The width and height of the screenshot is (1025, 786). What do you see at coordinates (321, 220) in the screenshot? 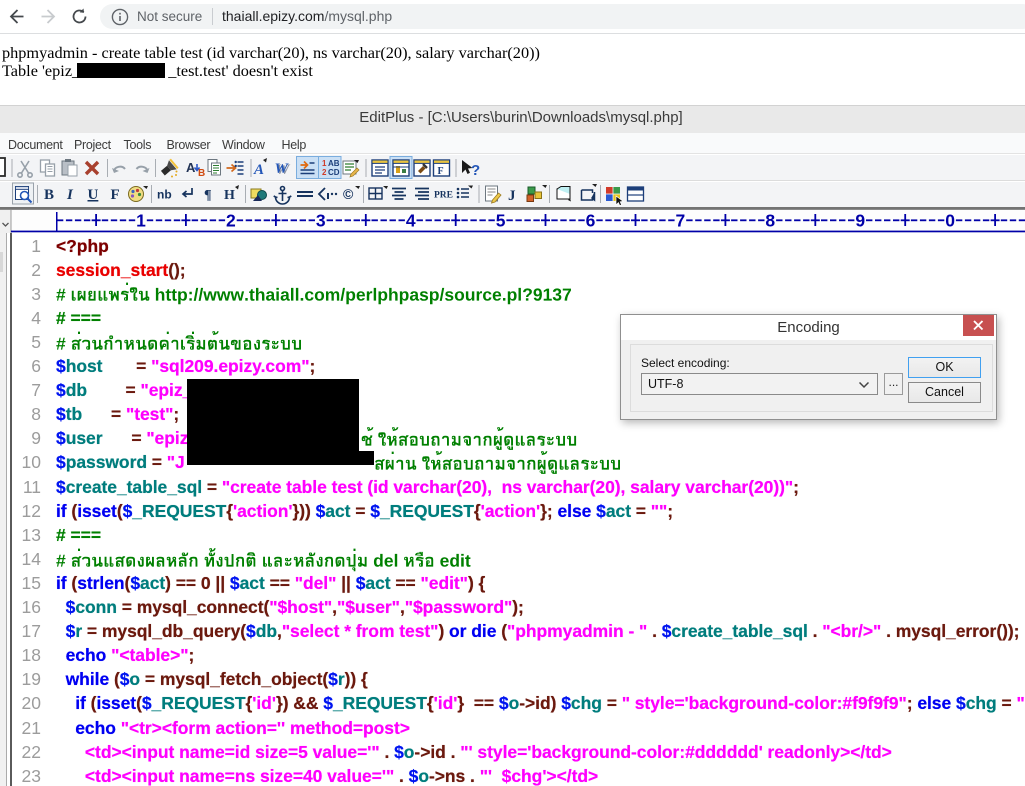
I see `svg-text: 3` at bounding box center [321, 220].